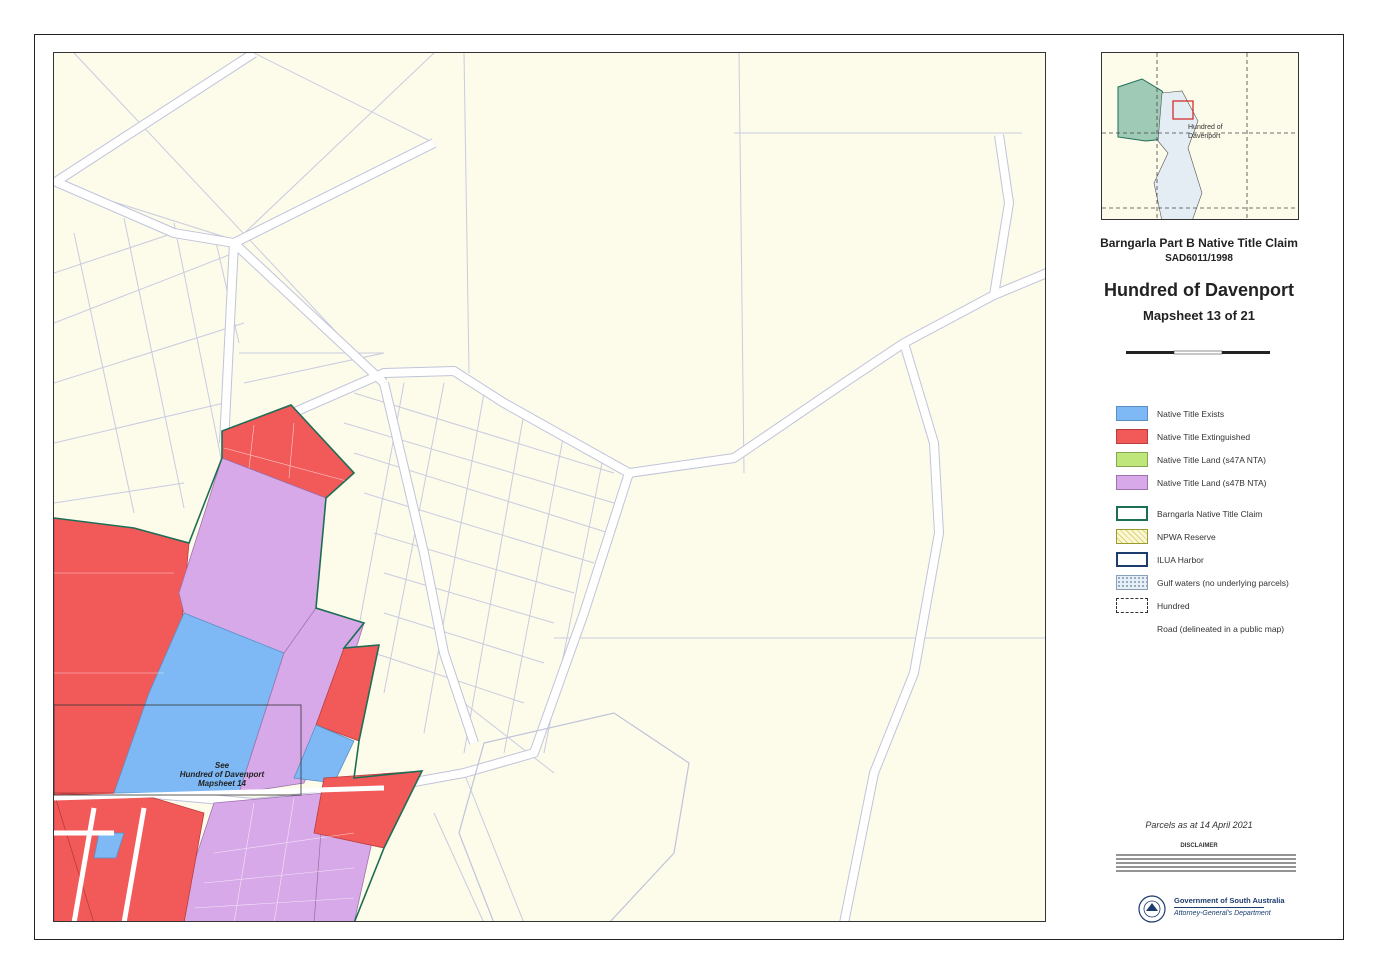  I want to click on locator-map: Hundred of Davenport, so click(1200, 136).